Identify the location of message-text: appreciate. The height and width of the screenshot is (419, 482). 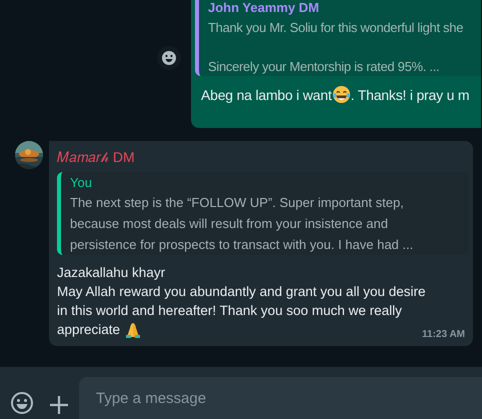
(88, 330).